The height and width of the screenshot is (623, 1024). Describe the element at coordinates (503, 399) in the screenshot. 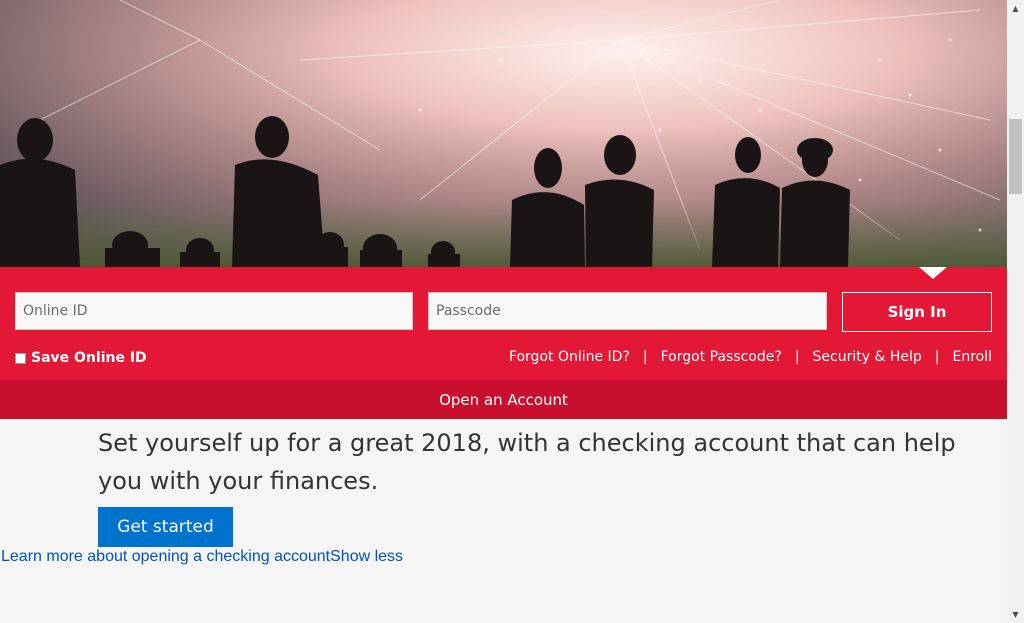

I see `open-account-button: Open an Account` at that location.